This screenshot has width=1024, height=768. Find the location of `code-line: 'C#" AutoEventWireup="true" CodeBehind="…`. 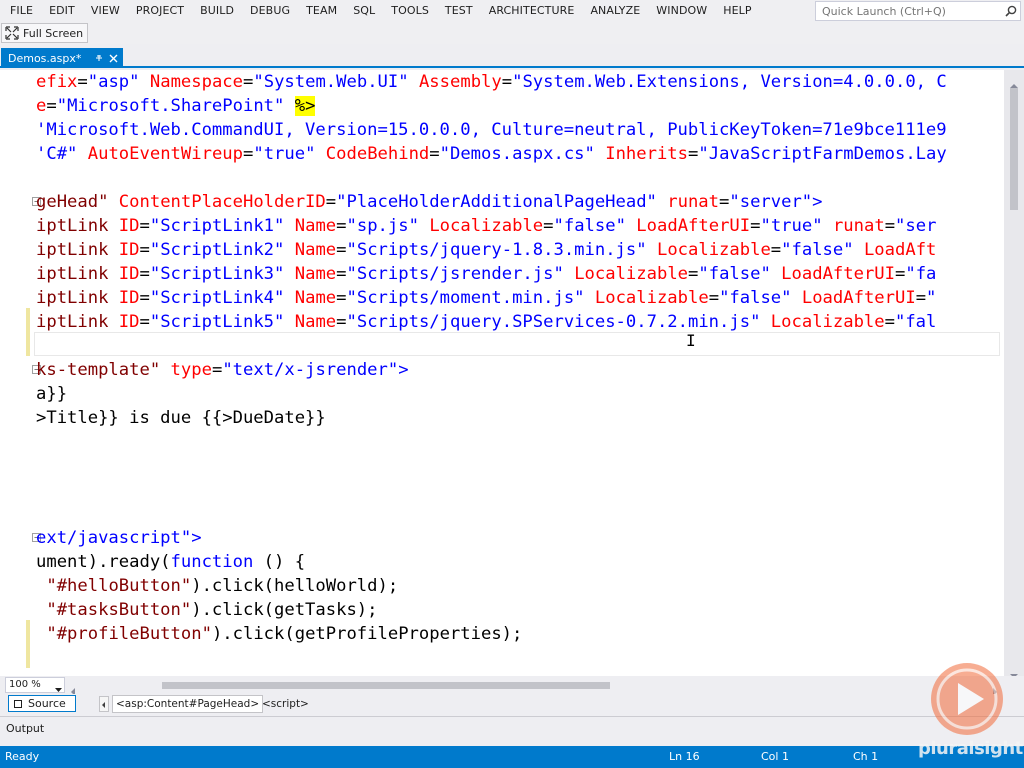

code-line: 'C#" AutoEventWireup="true" CodeBehind="… is located at coordinates (491, 154).